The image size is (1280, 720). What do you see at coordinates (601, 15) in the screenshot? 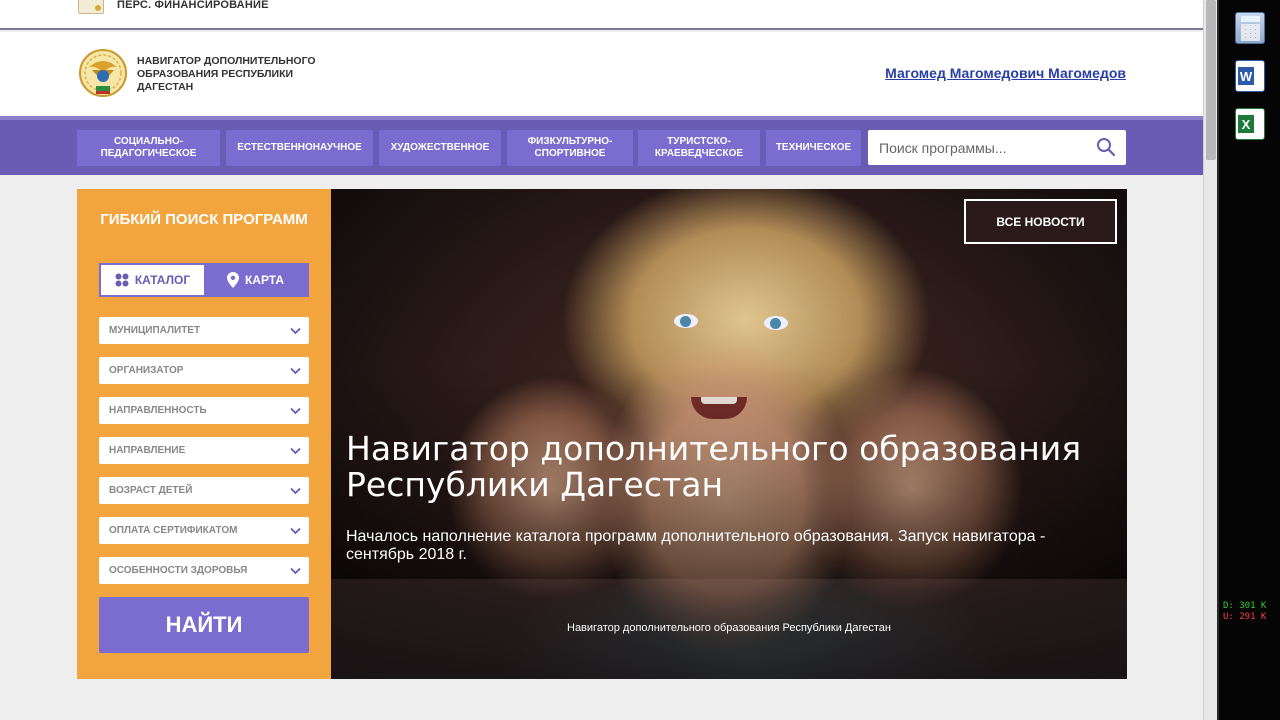
I see `top-strip: ПЕРС. ФИНАНСИРОВАНИЕ` at bounding box center [601, 15].